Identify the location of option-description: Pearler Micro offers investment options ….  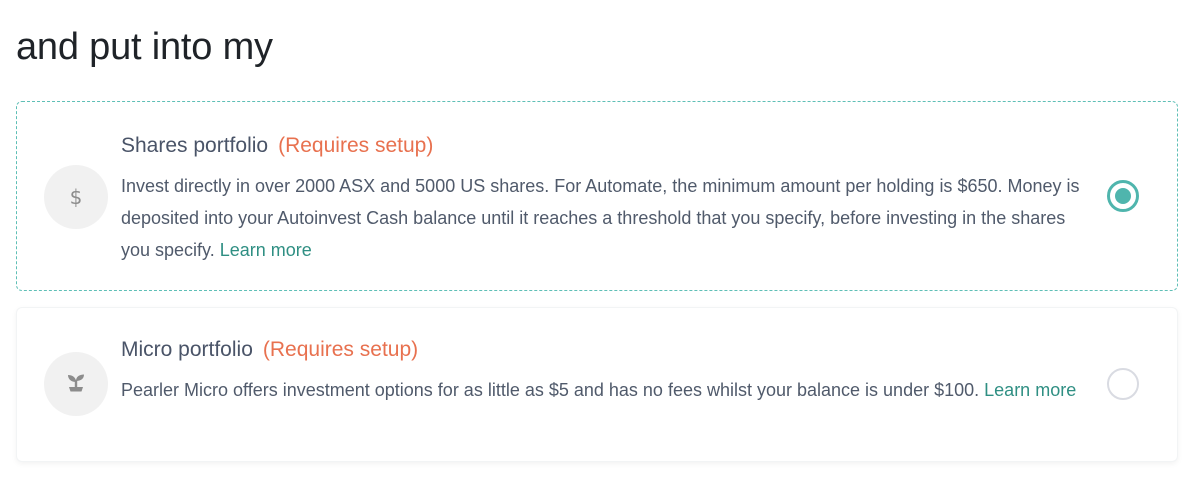
(605, 390).